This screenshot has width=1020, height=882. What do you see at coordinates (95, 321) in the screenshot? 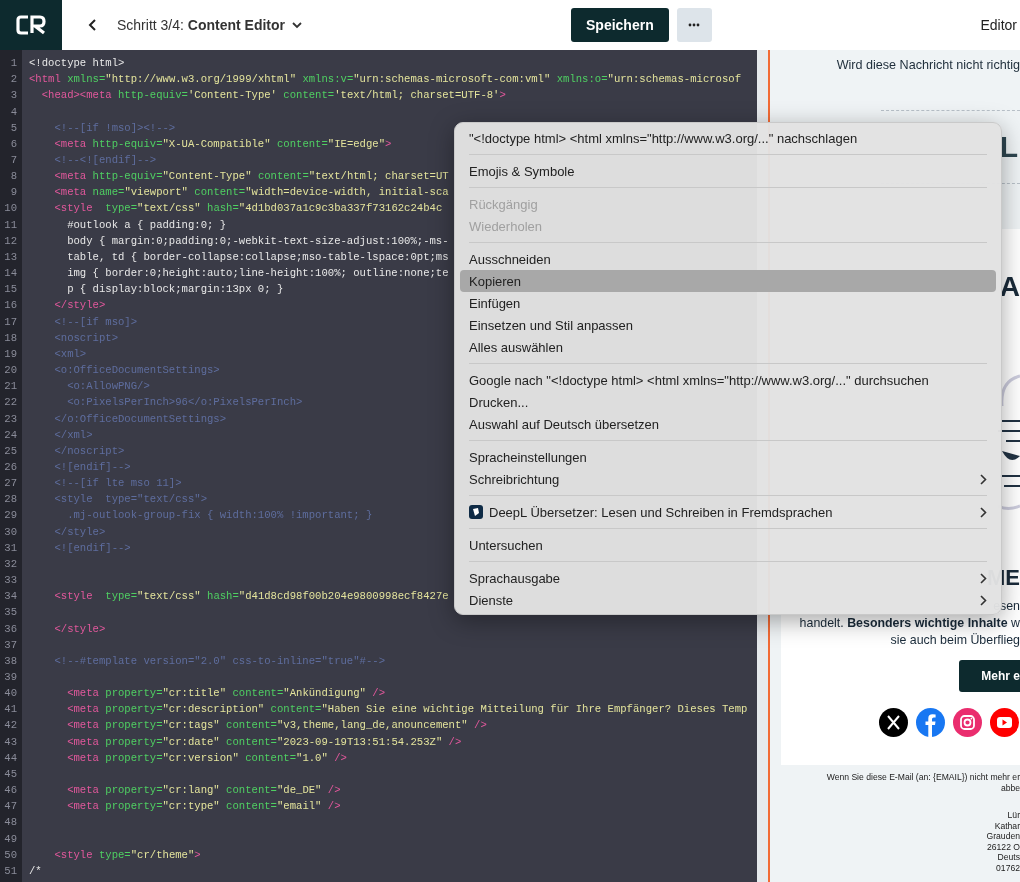
I see `code-line: <!--[if mso]>` at bounding box center [95, 321].